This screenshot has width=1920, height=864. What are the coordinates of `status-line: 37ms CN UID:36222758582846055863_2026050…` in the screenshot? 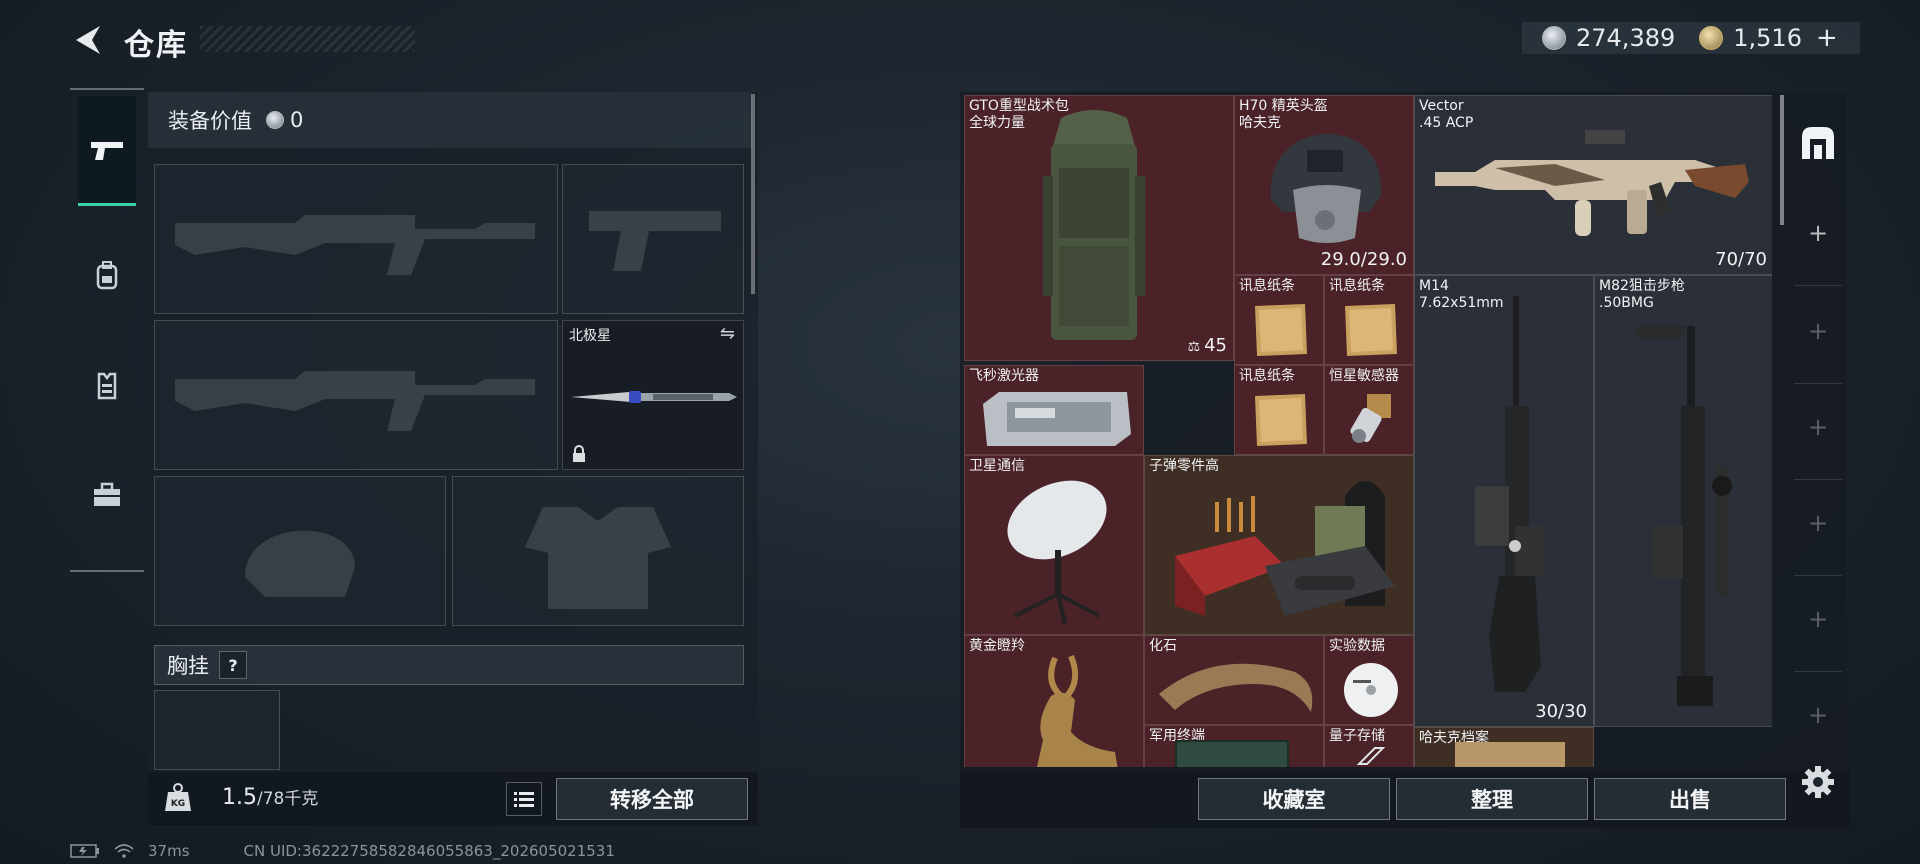 It's located at (342, 851).